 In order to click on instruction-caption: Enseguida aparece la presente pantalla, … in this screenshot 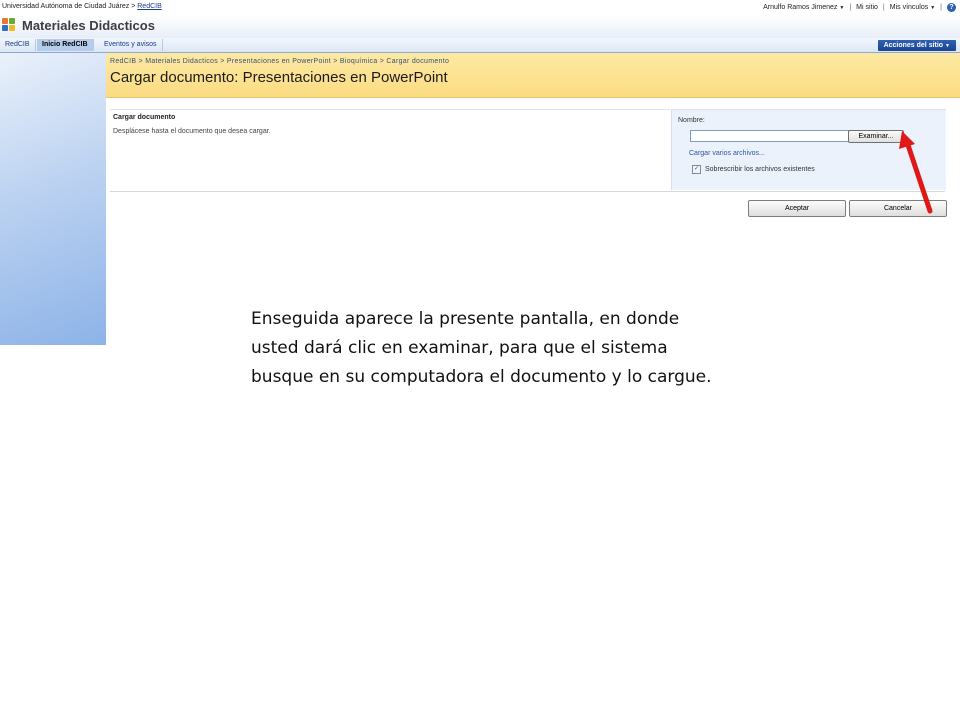, I will do `click(486, 348)`.